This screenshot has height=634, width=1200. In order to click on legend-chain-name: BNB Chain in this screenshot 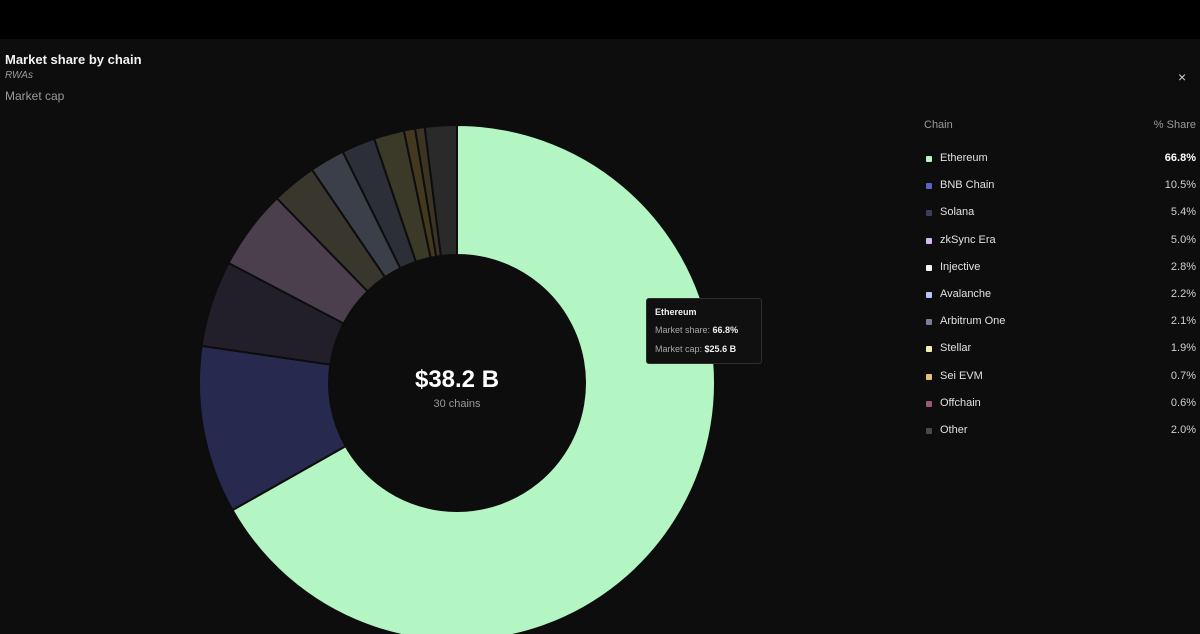, I will do `click(967, 185)`.